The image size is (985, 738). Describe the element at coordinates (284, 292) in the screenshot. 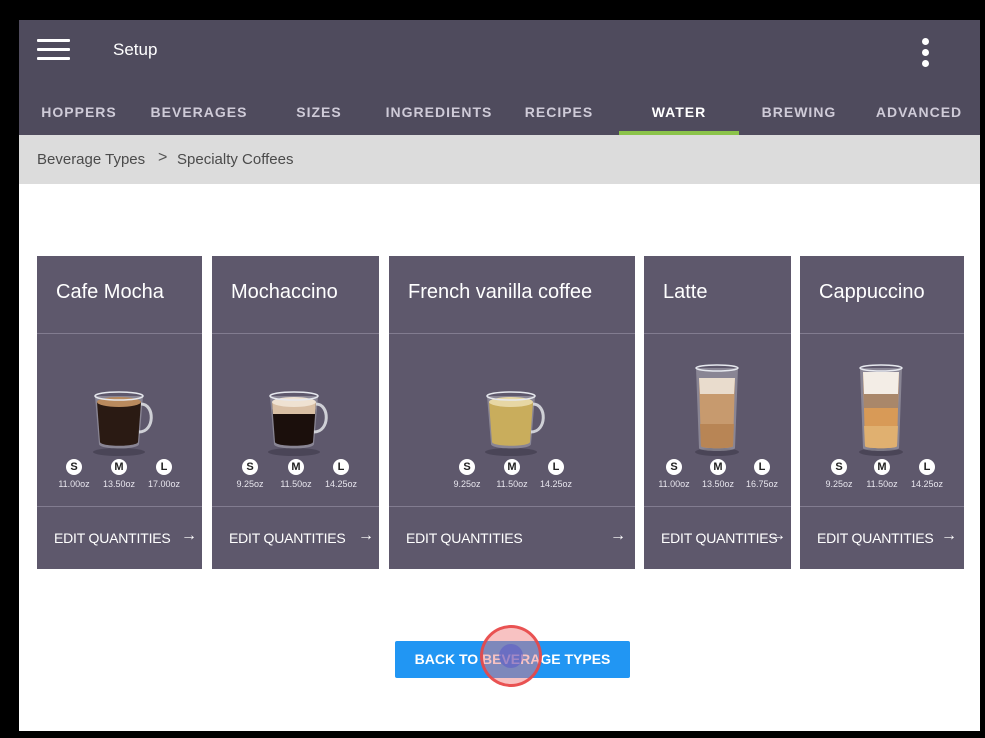

I see `beverage-name: Mochaccino` at that location.